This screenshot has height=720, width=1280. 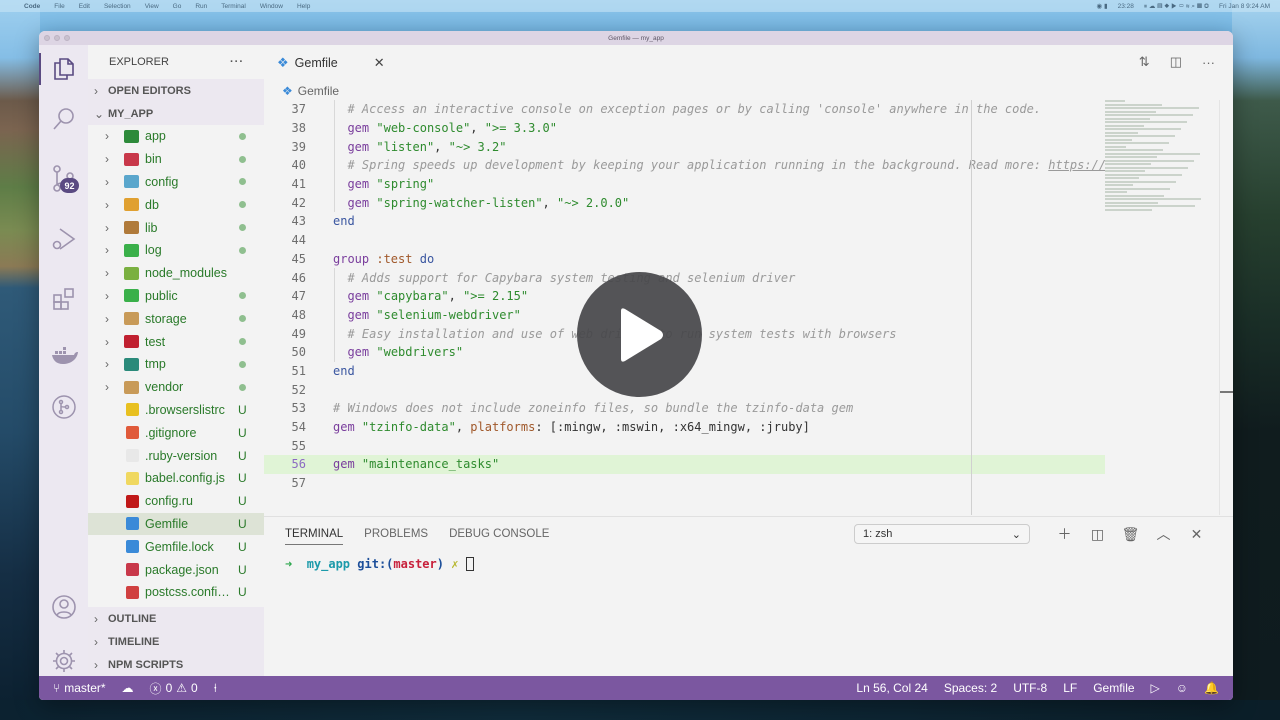 I want to click on new-terminal-icon: ＋, so click(x=1064, y=534).